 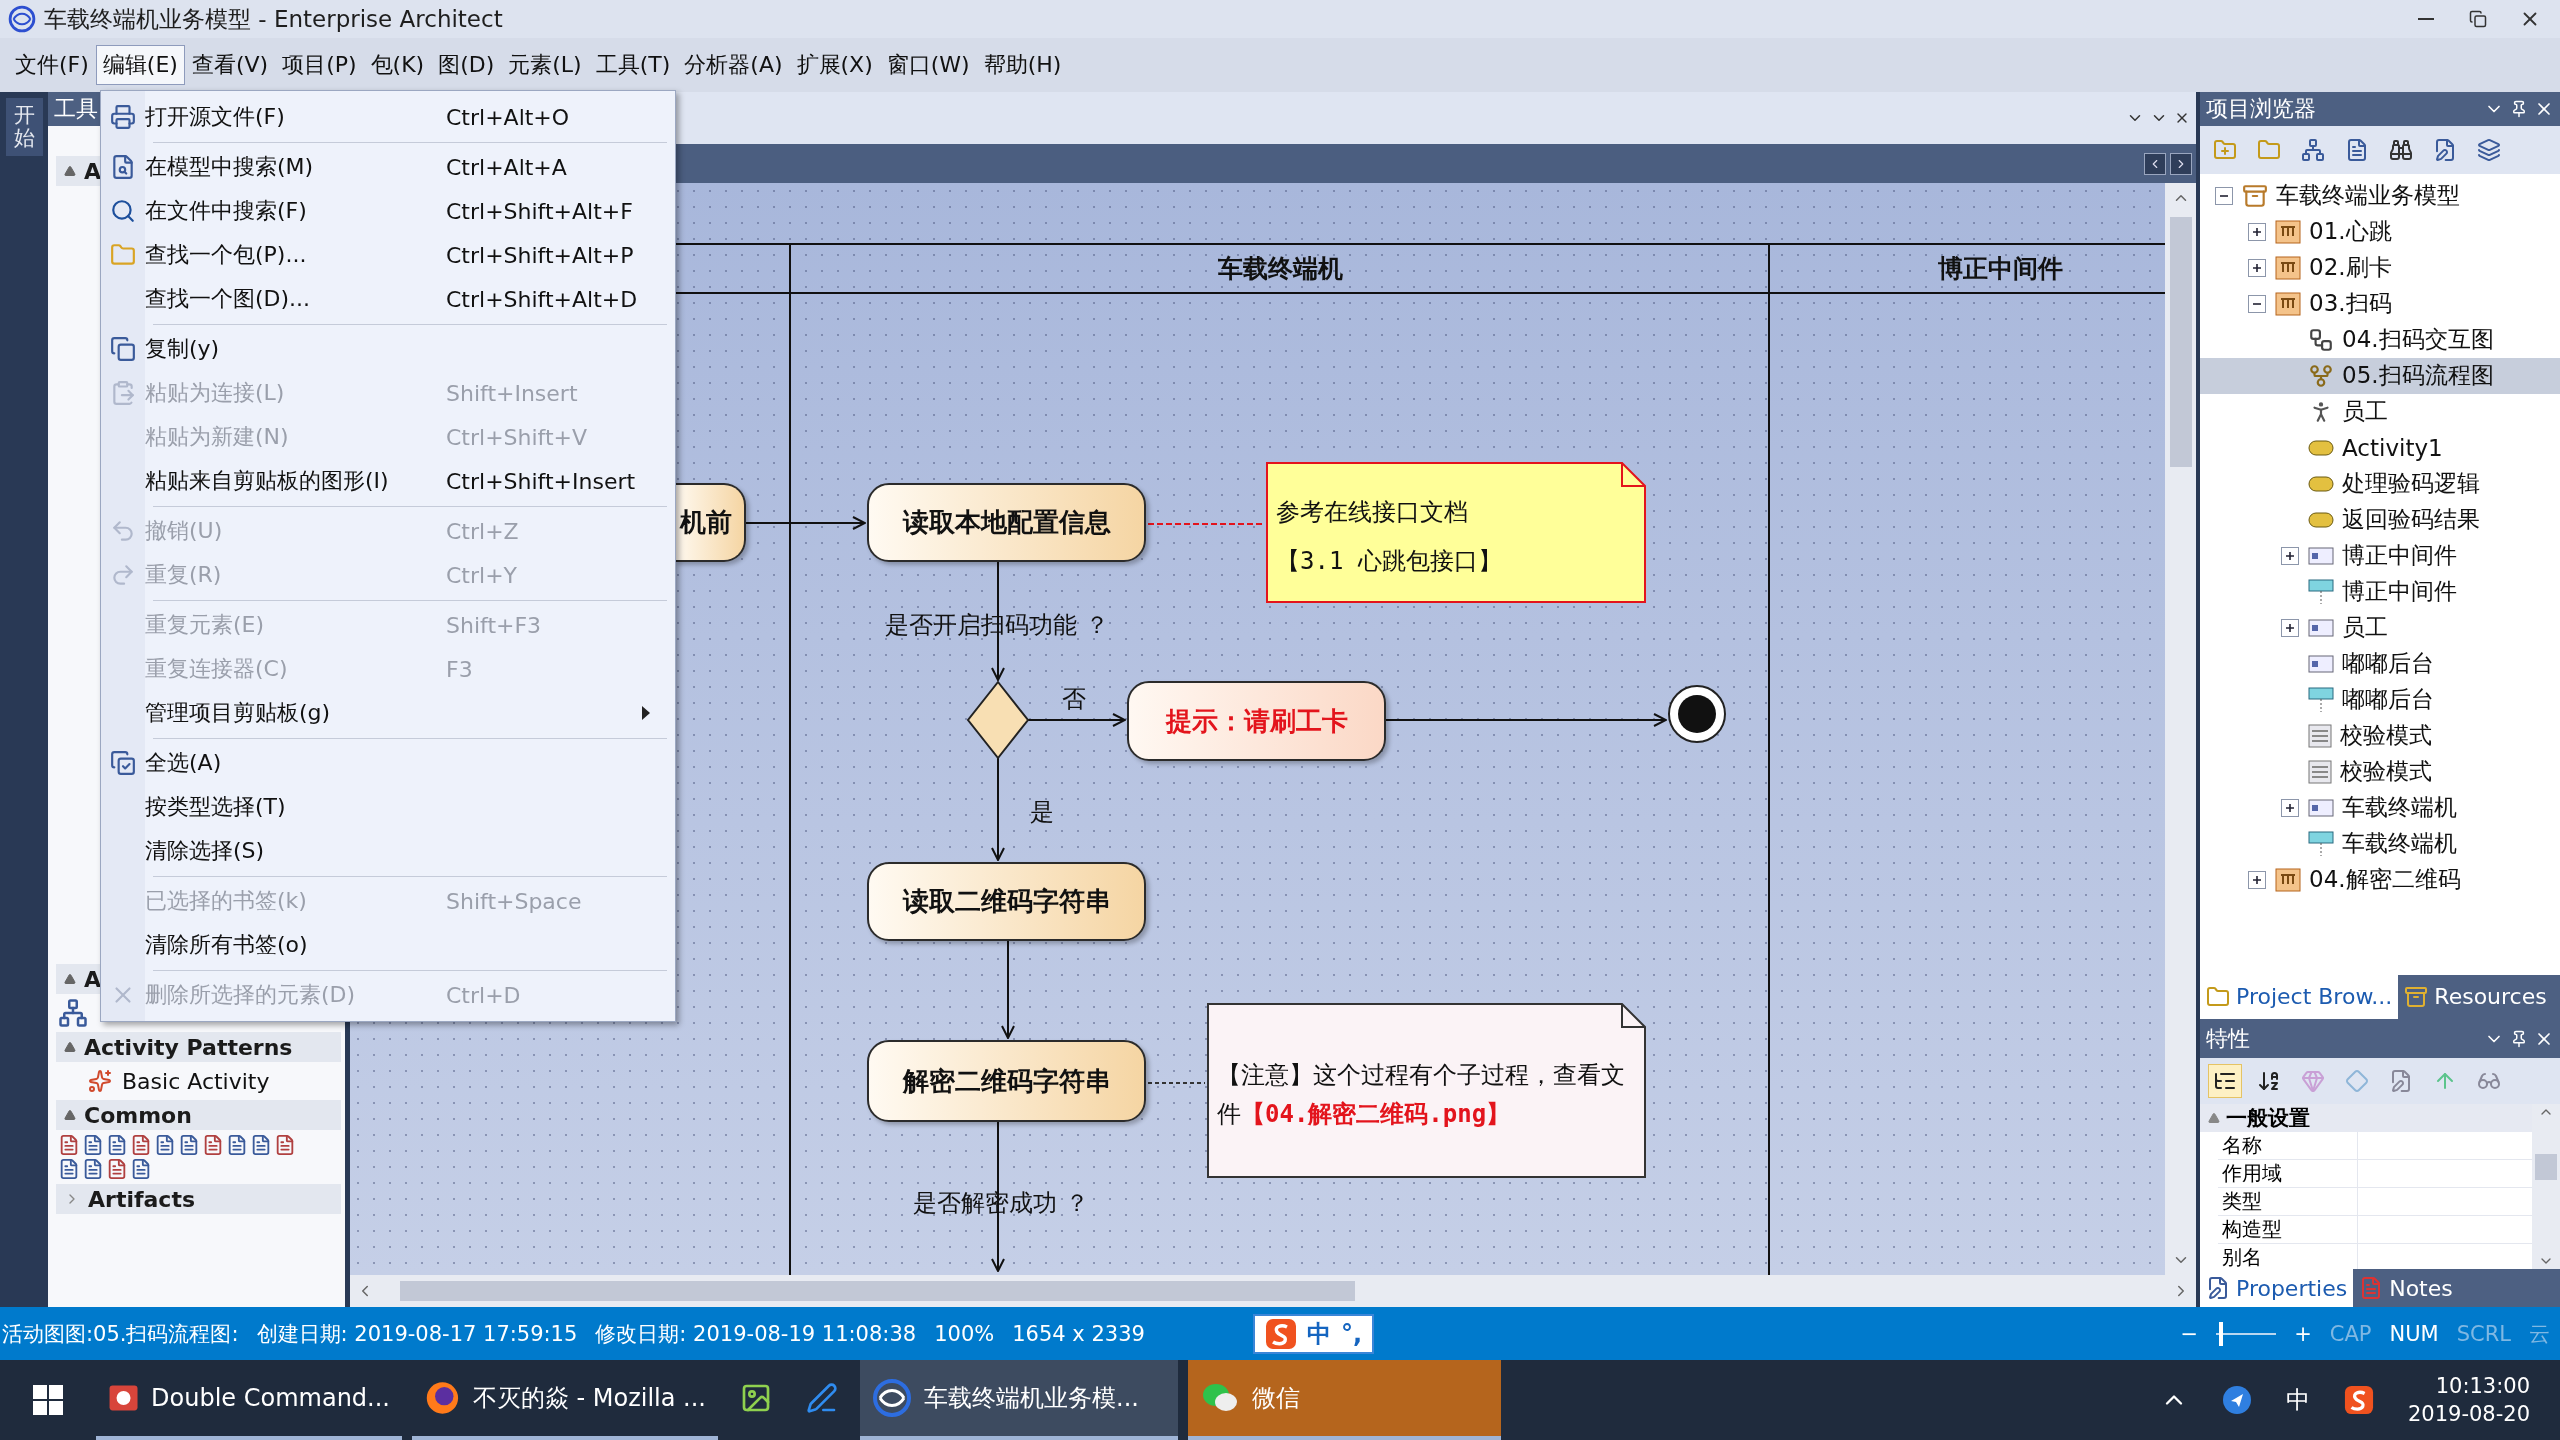 I want to click on ime-mode: 中, so click(x=1318, y=1334).